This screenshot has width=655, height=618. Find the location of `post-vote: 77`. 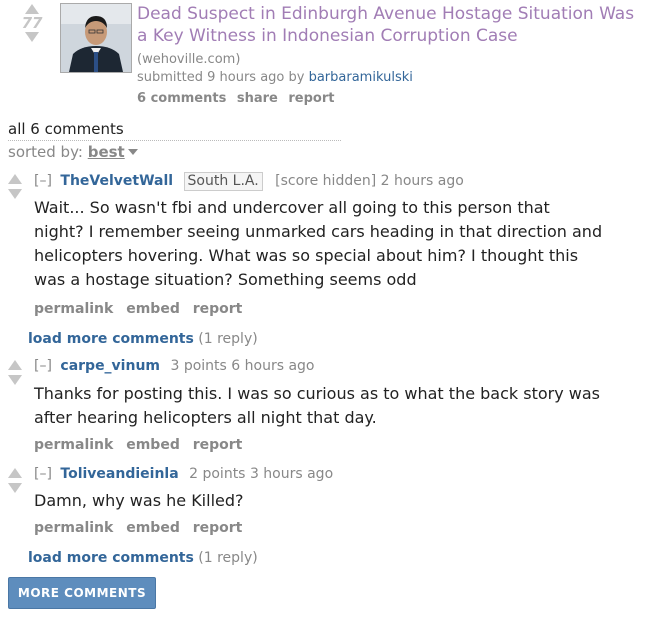

post-vote: 77 is located at coordinates (32, 23).